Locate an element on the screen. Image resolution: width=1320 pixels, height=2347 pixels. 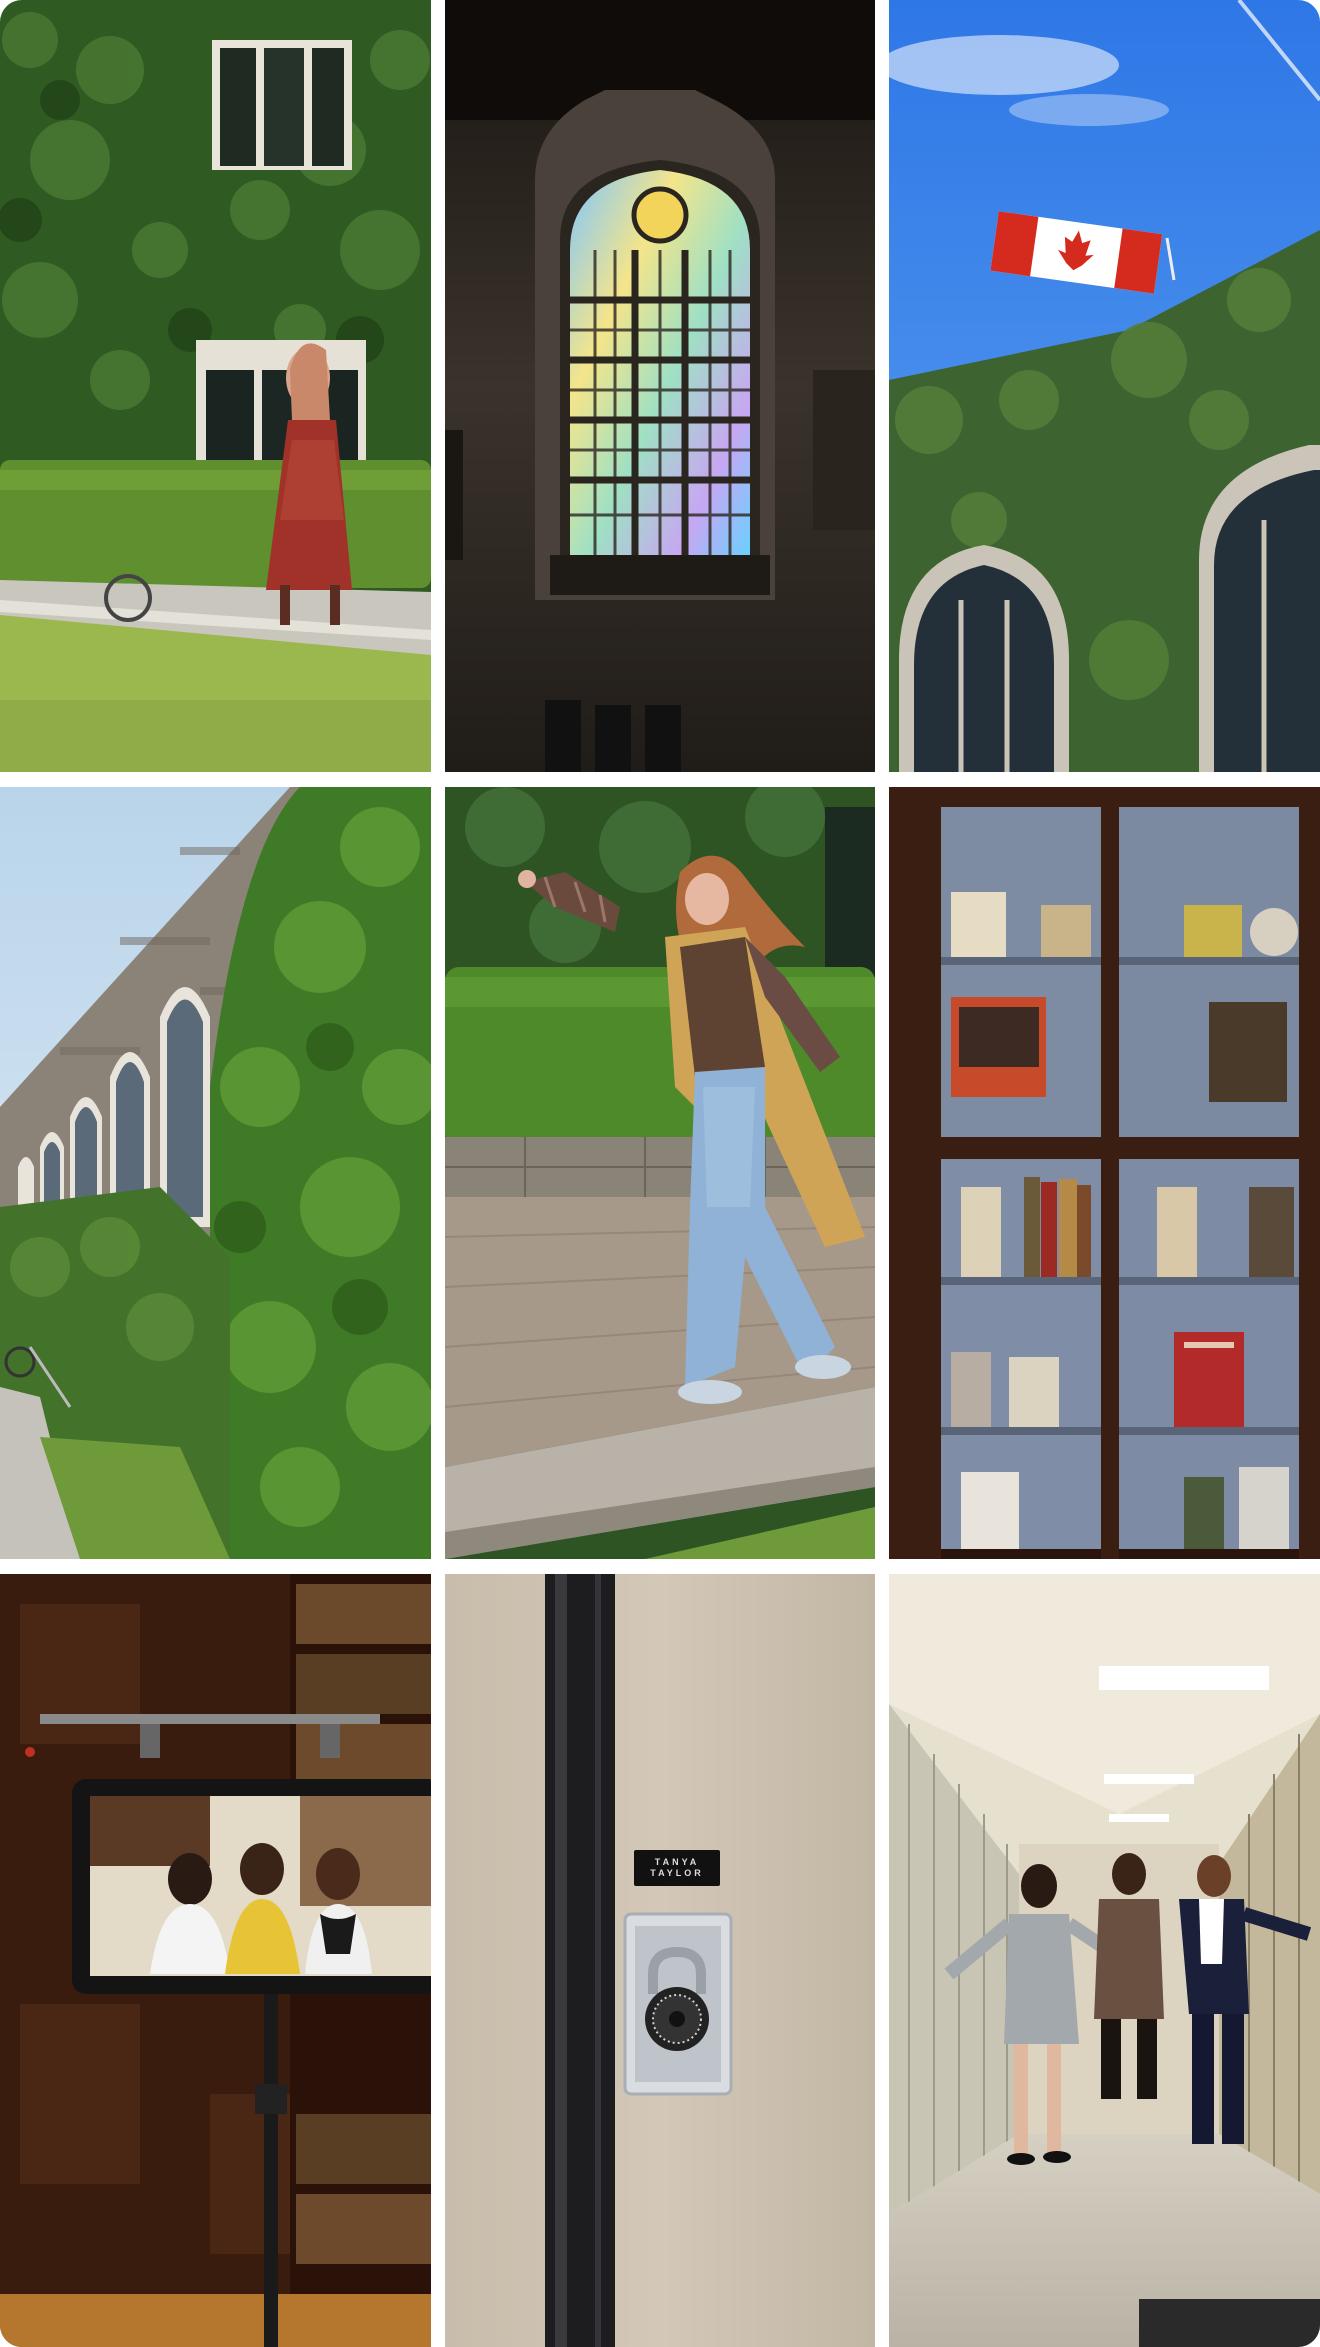
canadian-flag-image is located at coordinates (1104, 386).